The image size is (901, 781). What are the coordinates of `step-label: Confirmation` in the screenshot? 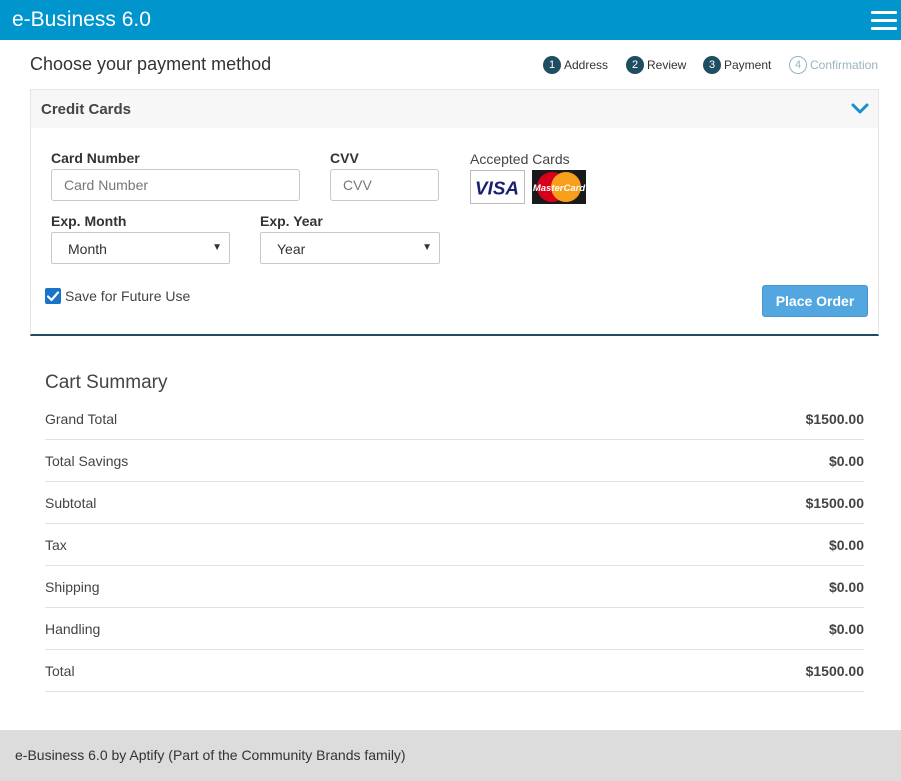 It's located at (844, 65).